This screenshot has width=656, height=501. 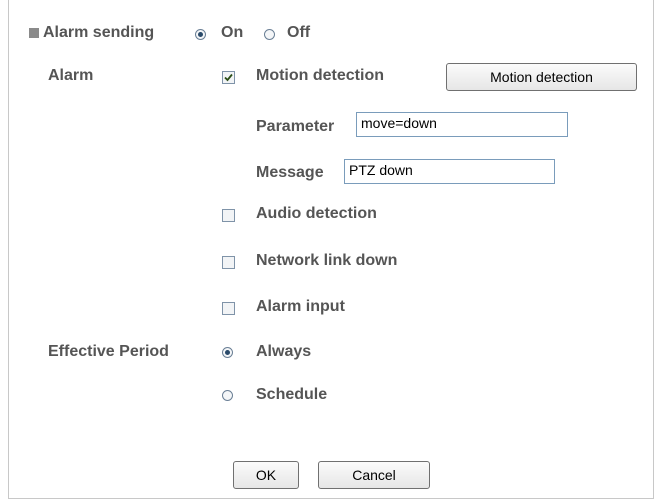 I want to click on alarm-sending-label: Alarm sending, so click(x=99, y=32).